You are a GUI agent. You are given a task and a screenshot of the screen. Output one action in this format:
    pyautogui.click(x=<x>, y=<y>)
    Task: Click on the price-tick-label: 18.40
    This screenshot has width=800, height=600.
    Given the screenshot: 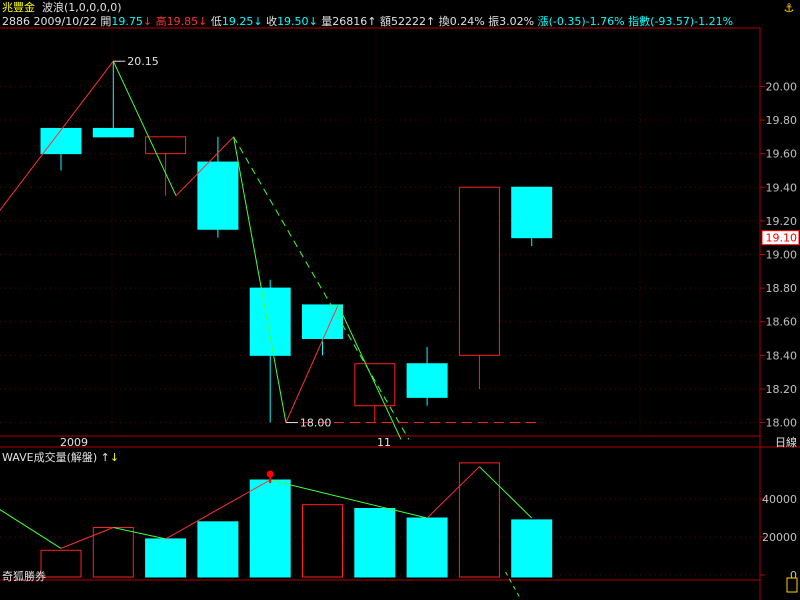 What is the action you would take?
    pyautogui.click(x=782, y=355)
    